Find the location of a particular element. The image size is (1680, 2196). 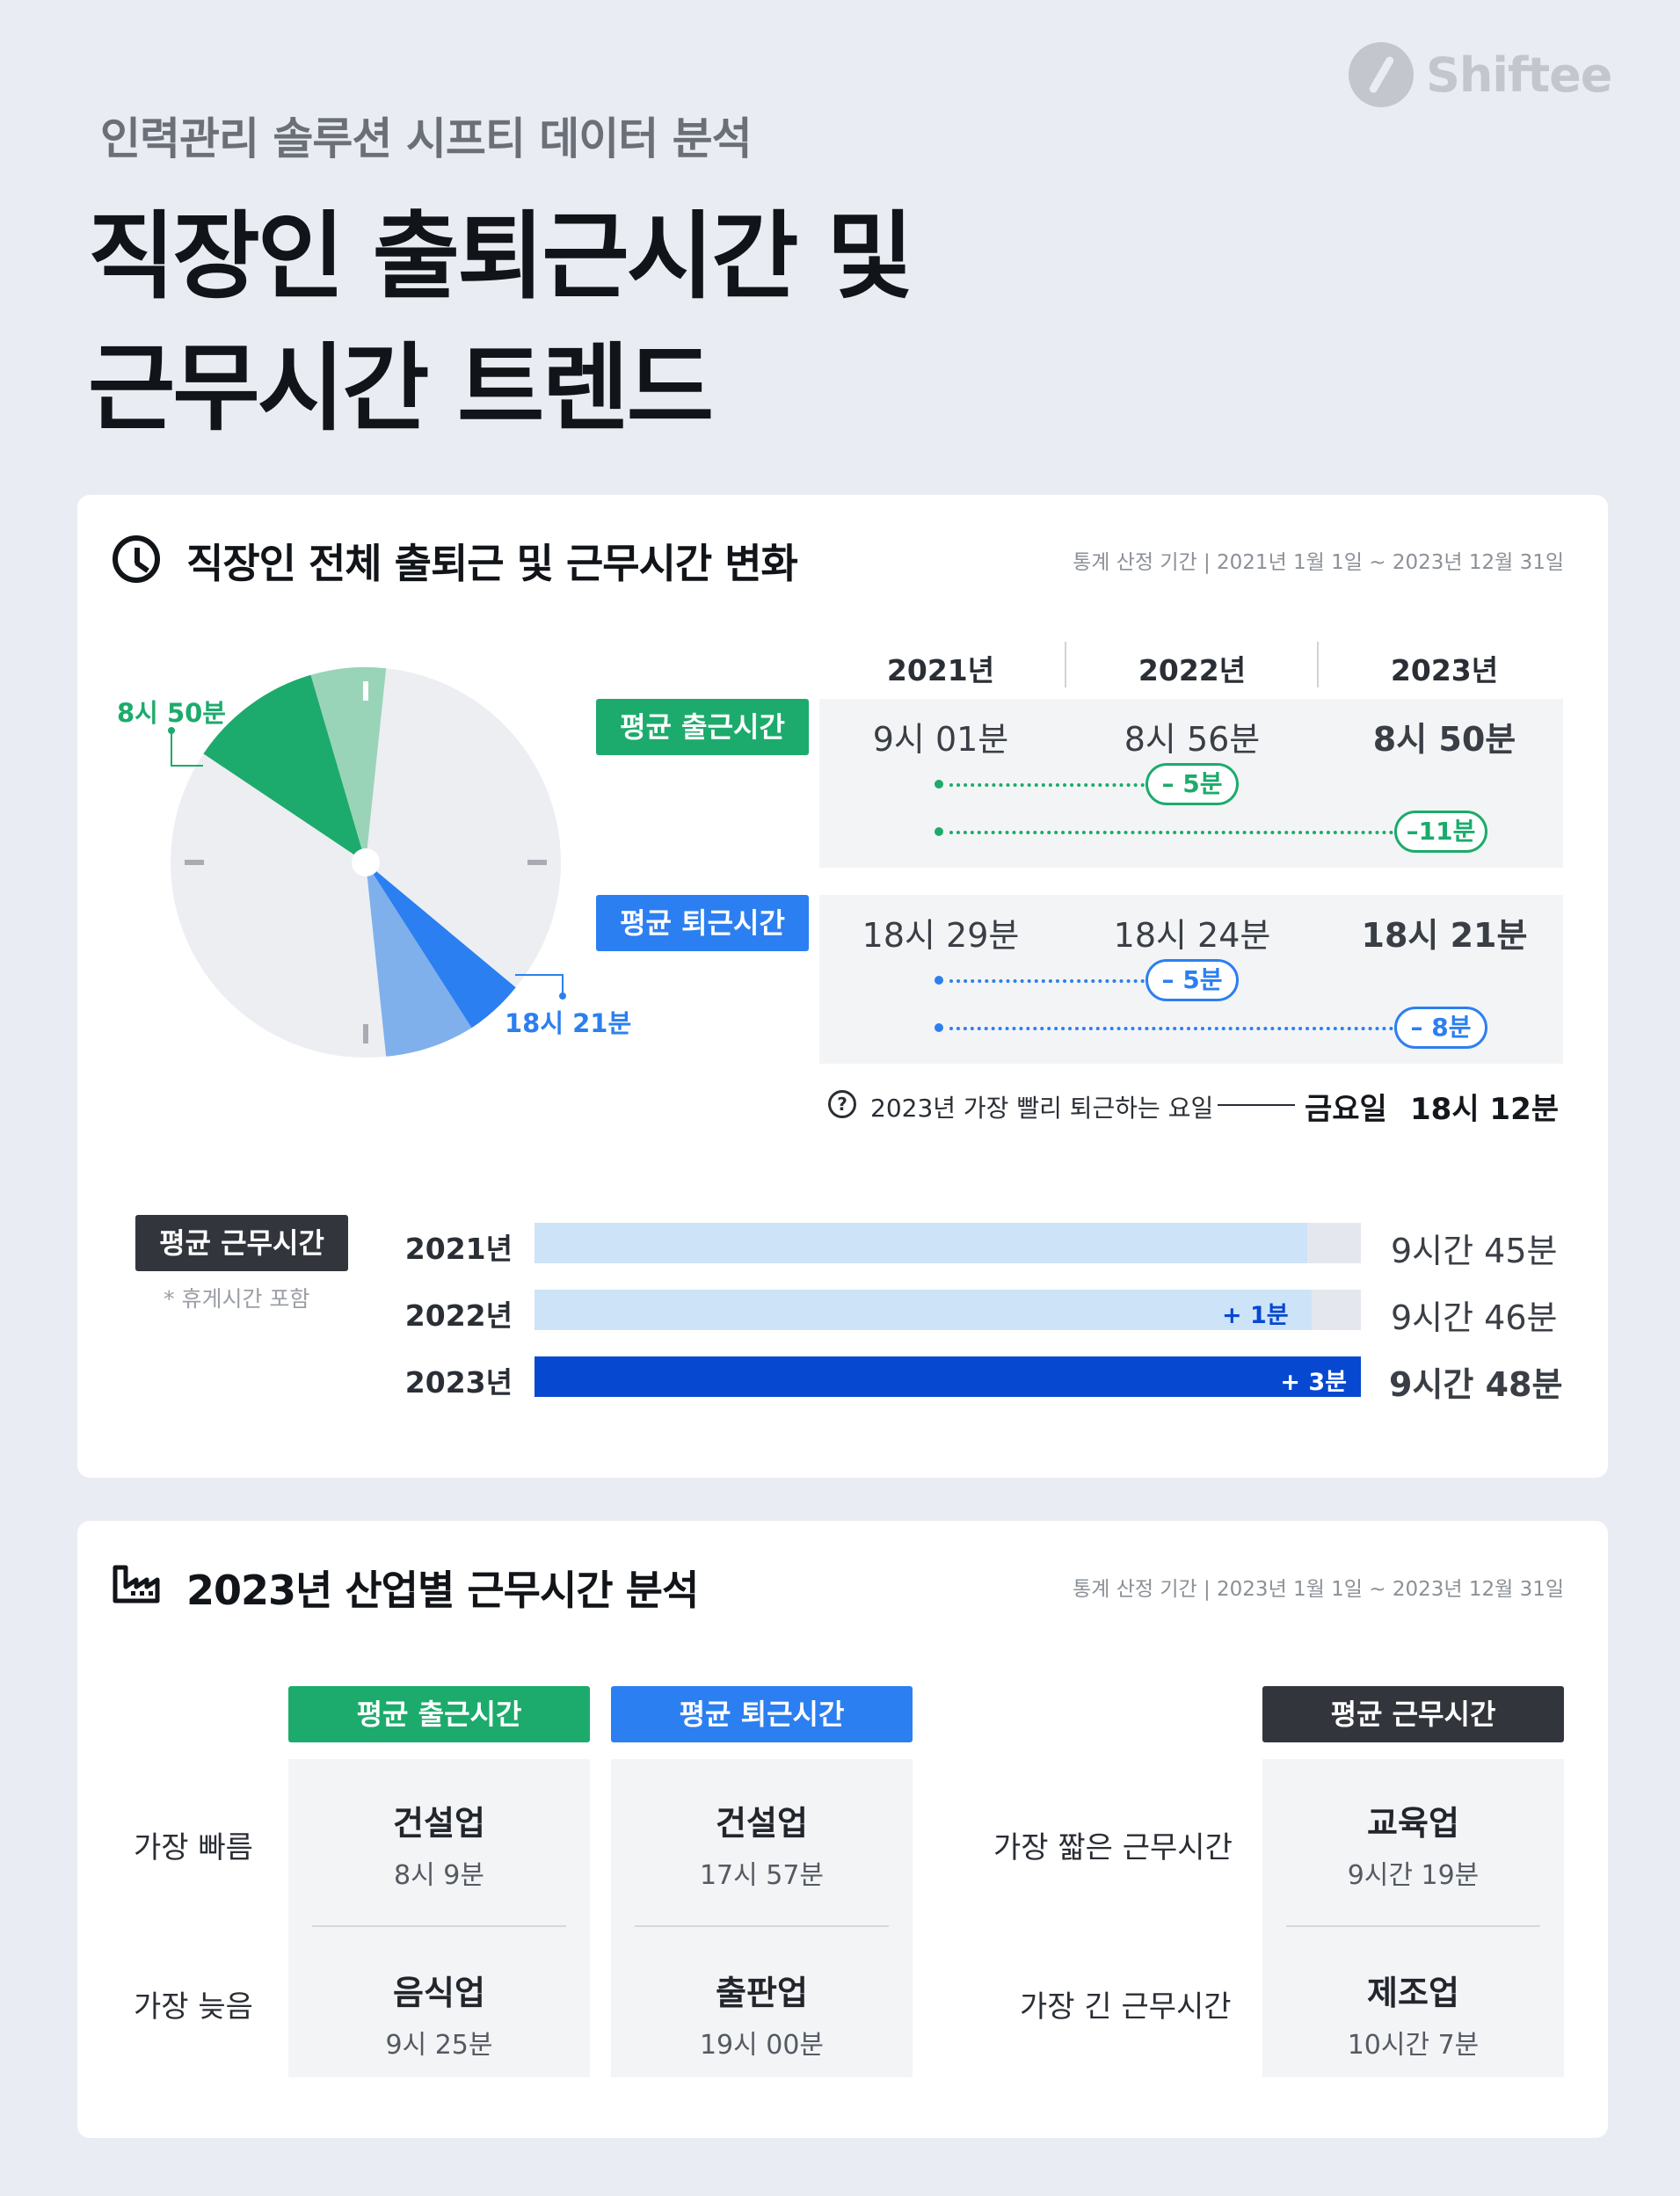

work-column-panel: 교육업 9시간 19분 제조업 10시간 7분 is located at coordinates (1413, 1918).